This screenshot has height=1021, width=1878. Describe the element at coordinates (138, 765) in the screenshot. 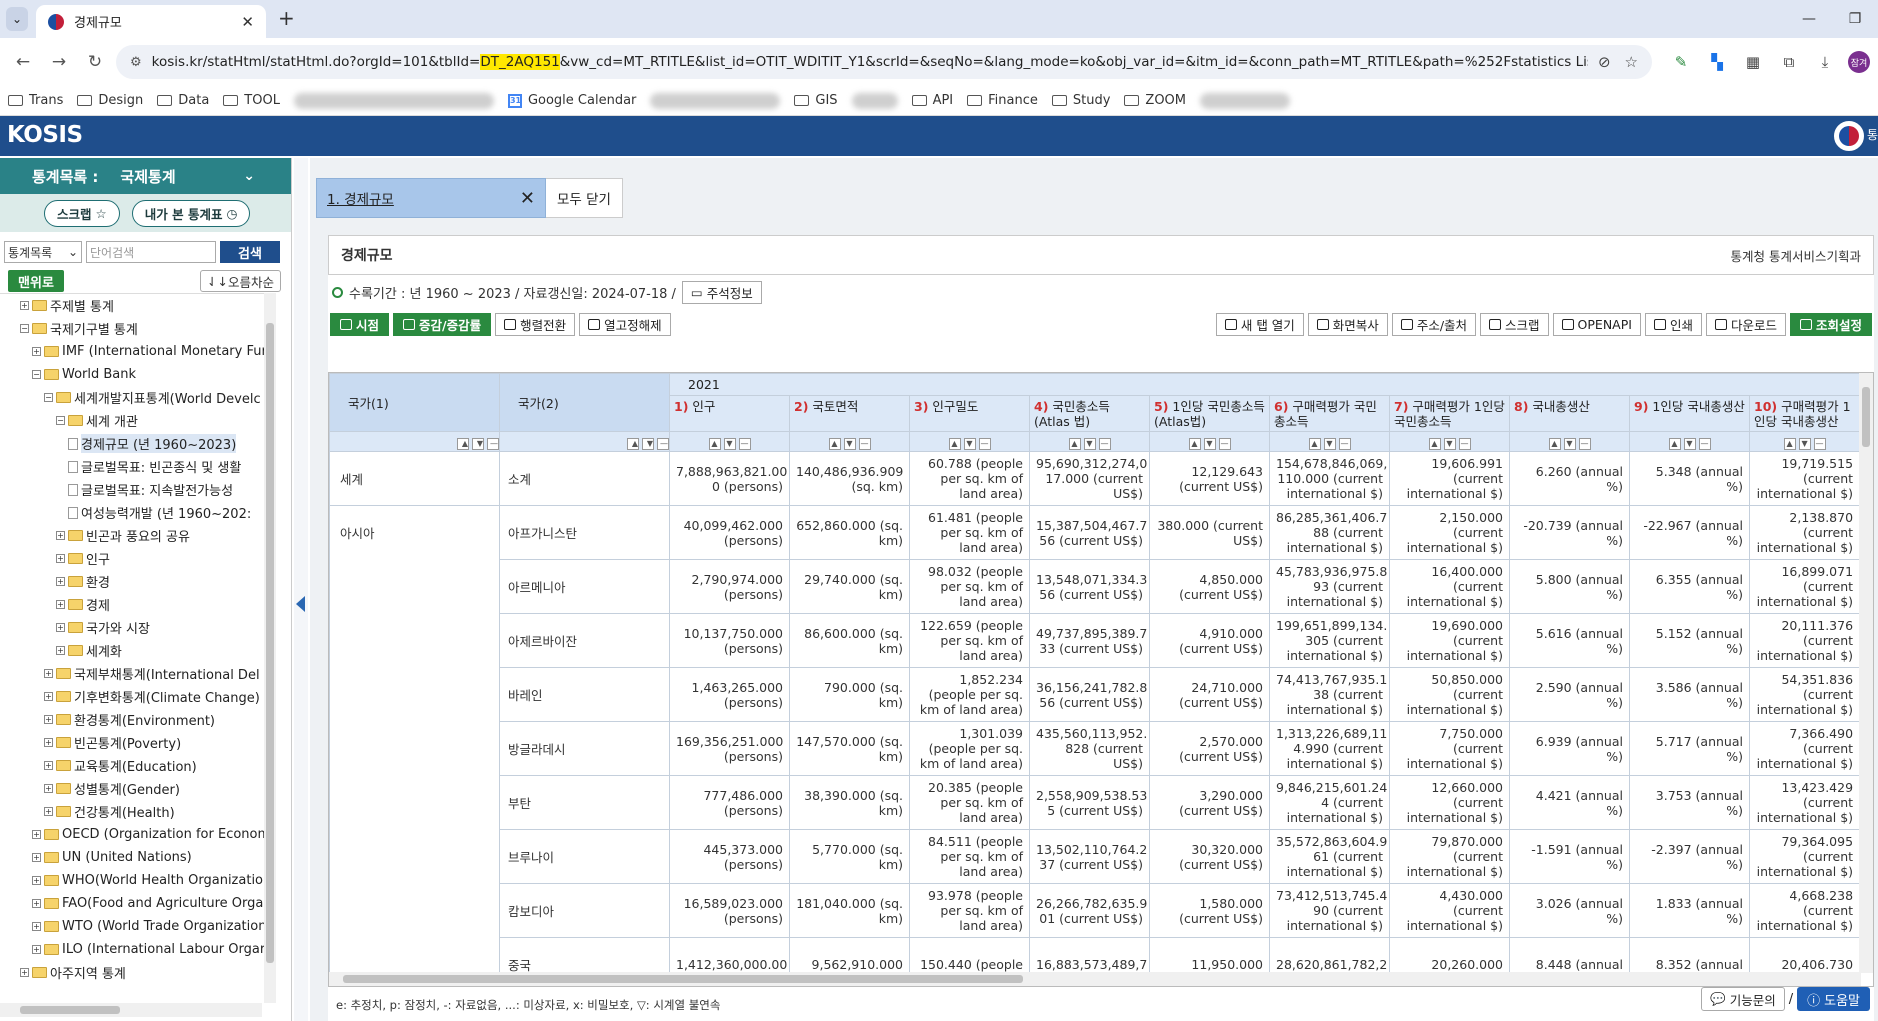

I see `tree-item: + 교육통계(Education)` at that location.